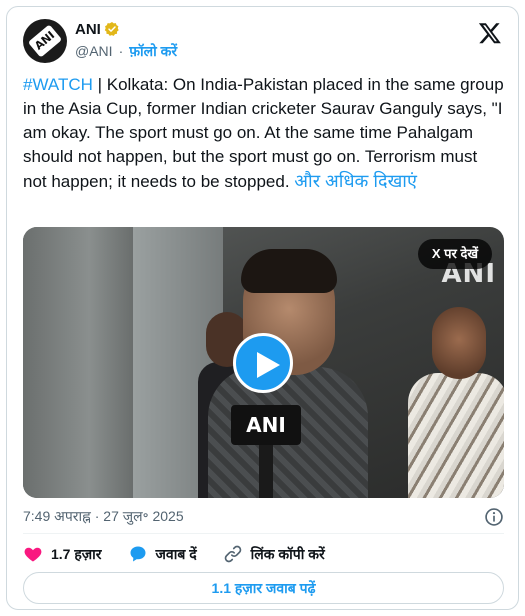  Describe the element at coordinates (287, 553) in the screenshot. I see `copy-link-label: लिंक कॉपी करें` at that location.